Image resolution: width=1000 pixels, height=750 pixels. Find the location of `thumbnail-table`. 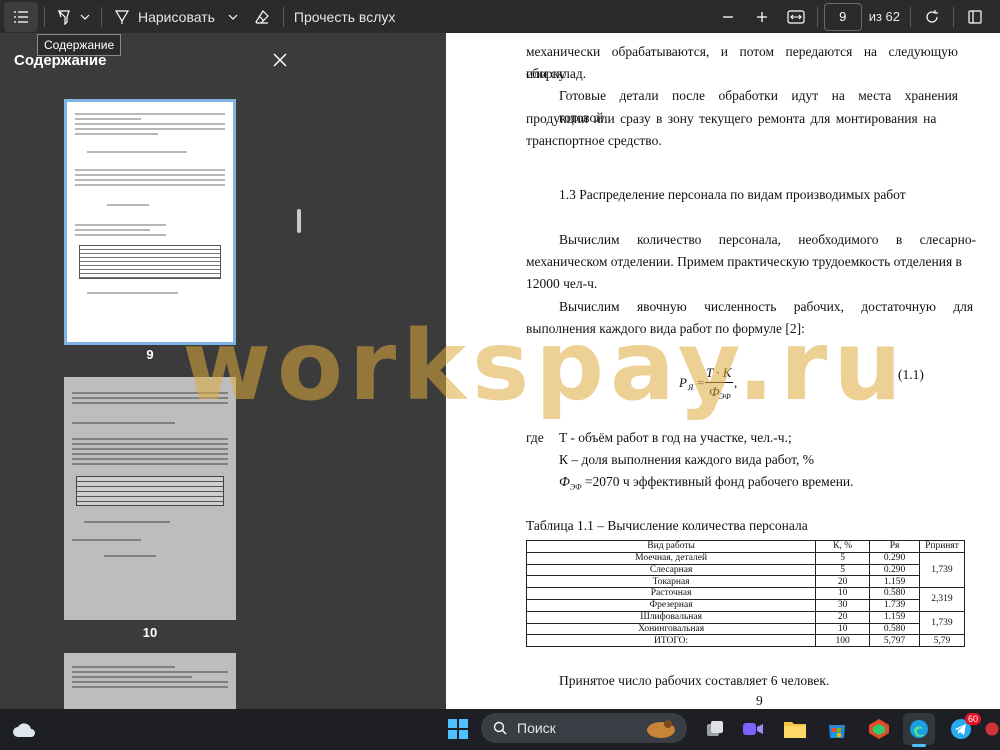

thumbnail-table is located at coordinates (150, 262).